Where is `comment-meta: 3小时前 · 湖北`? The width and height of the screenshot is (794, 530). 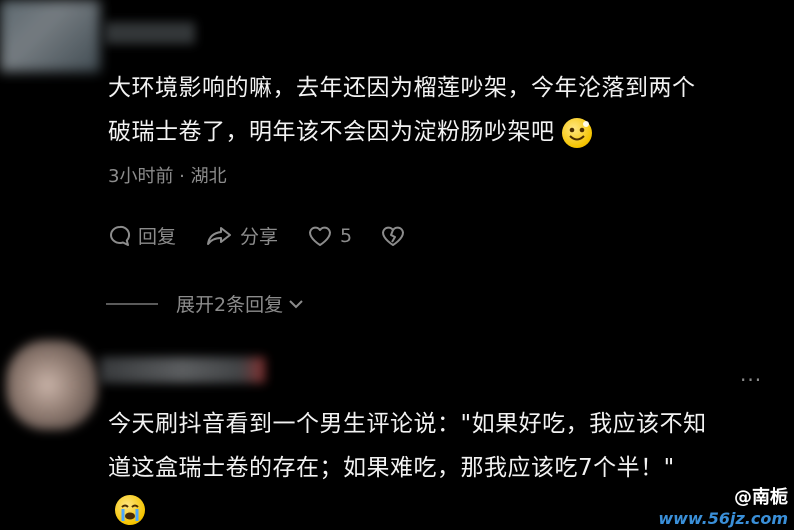
comment-meta: 3小时前 · 湖北 is located at coordinates (167, 176).